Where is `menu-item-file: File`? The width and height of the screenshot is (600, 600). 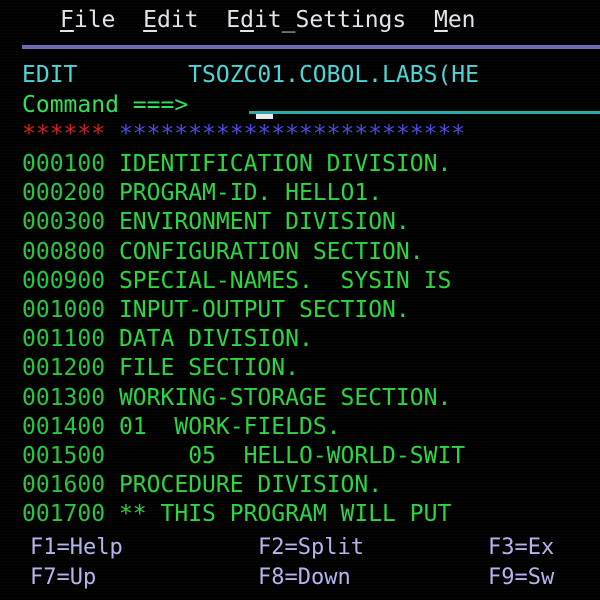 menu-item-file: File is located at coordinates (87, 20).